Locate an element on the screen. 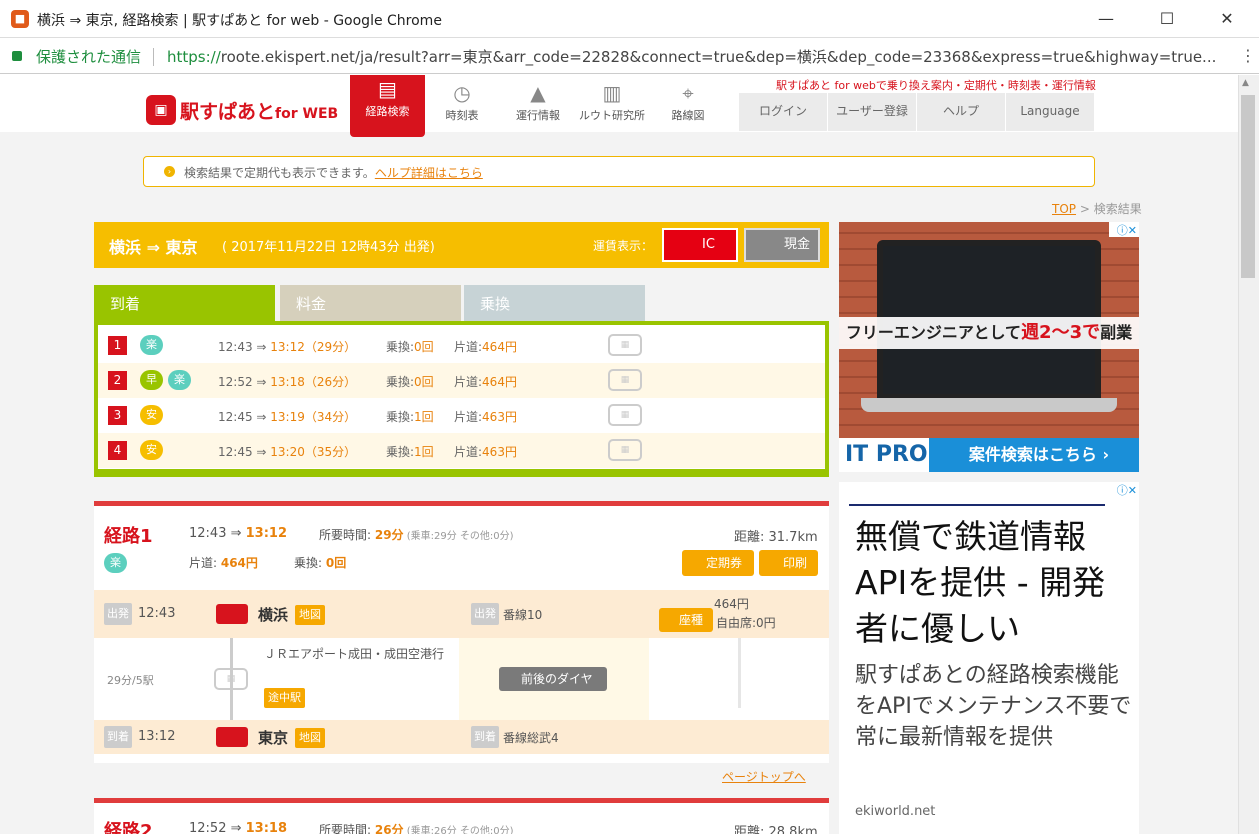 This screenshot has height=834, width=1259. nav-service-info: ▲ 運行情報 is located at coordinates (538, 104).